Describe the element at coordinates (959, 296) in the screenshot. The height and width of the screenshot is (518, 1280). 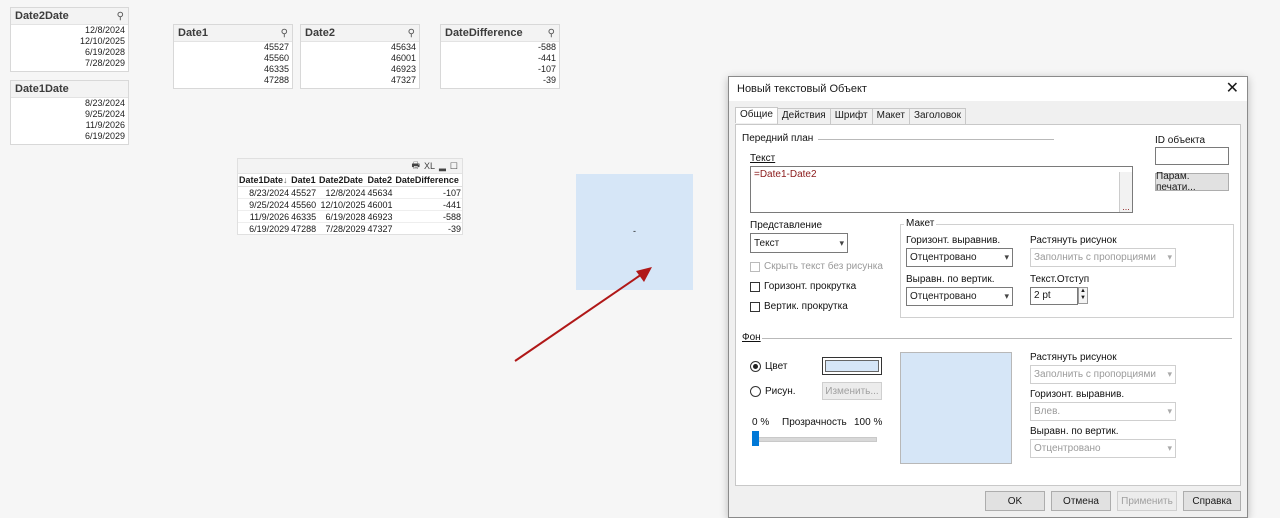
I see `v-align-select: Отцентровано ▾` at that location.